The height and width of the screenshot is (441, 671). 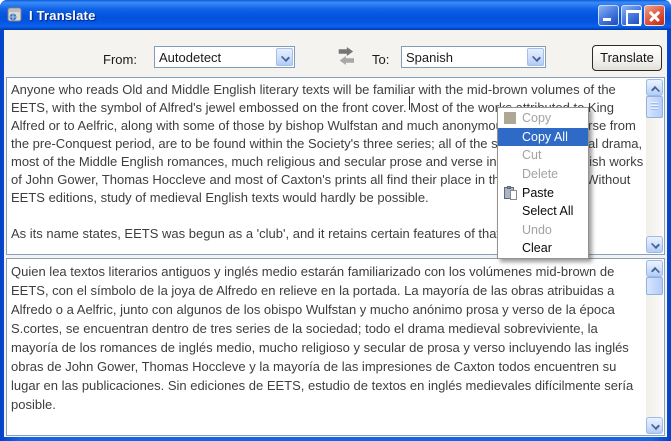 What do you see at coordinates (62, 15) in the screenshot?
I see `window-title: I Translate` at bounding box center [62, 15].